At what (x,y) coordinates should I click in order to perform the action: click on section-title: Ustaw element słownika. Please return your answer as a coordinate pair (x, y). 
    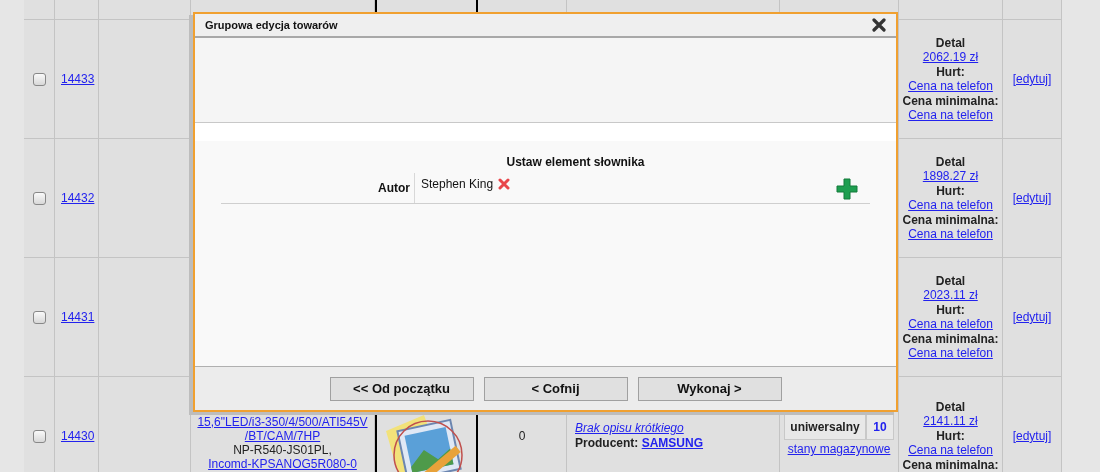
    Looking at the image, I should click on (575, 162).